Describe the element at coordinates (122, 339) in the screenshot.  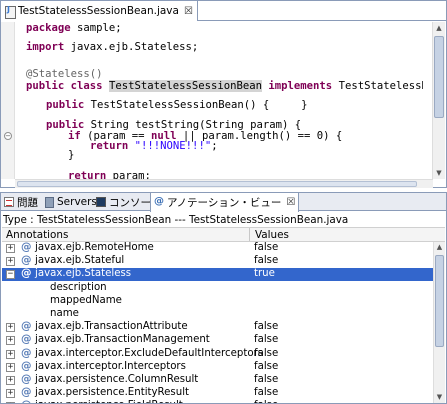
I see `annotation-name: javax.ejb.TransactionManagement` at that location.